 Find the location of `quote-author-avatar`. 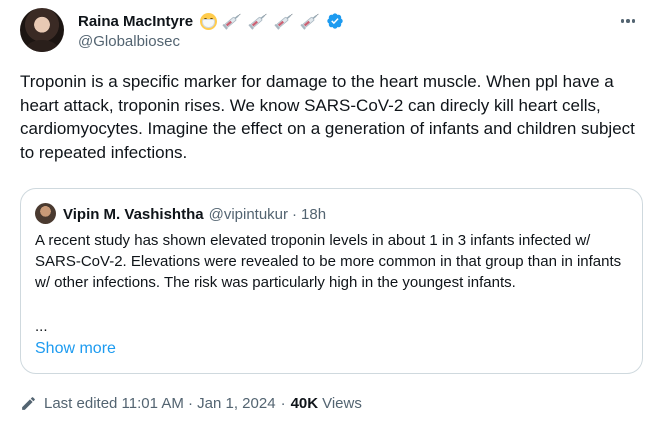

quote-author-avatar is located at coordinates (45, 213).